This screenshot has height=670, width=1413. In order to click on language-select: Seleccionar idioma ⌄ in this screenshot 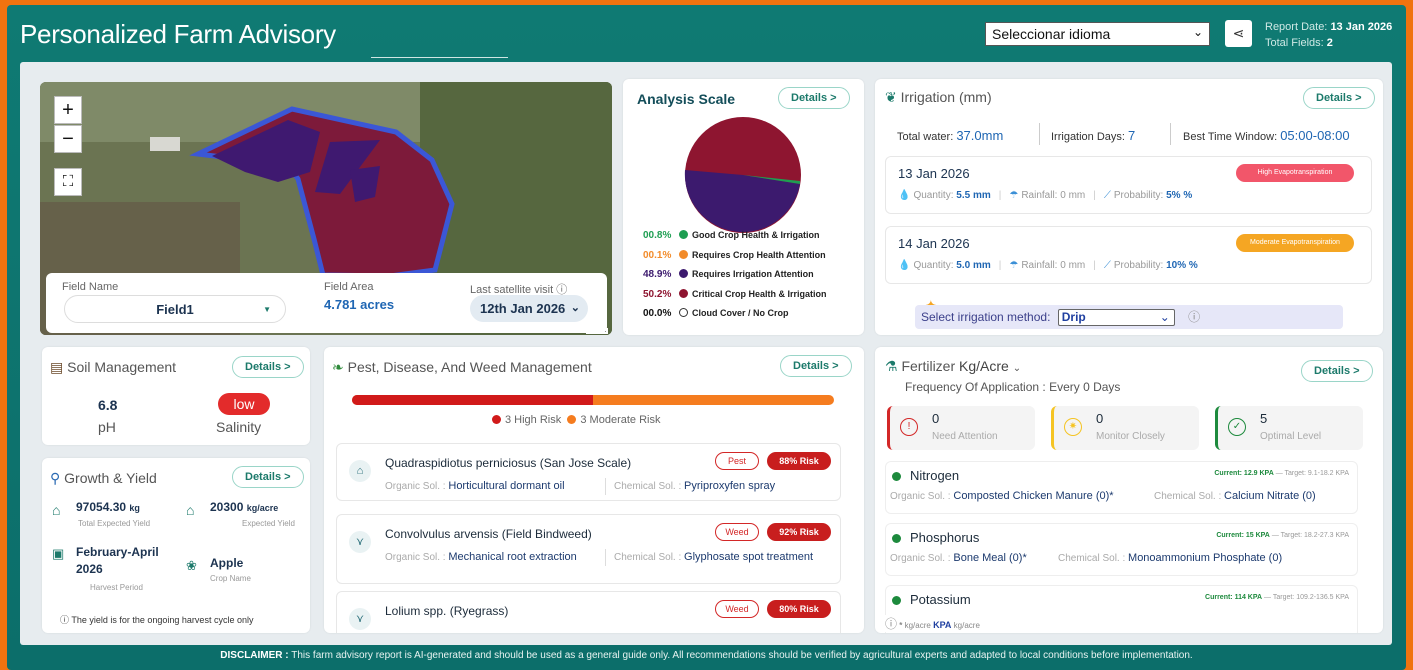, I will do `click(1097, 34)`.